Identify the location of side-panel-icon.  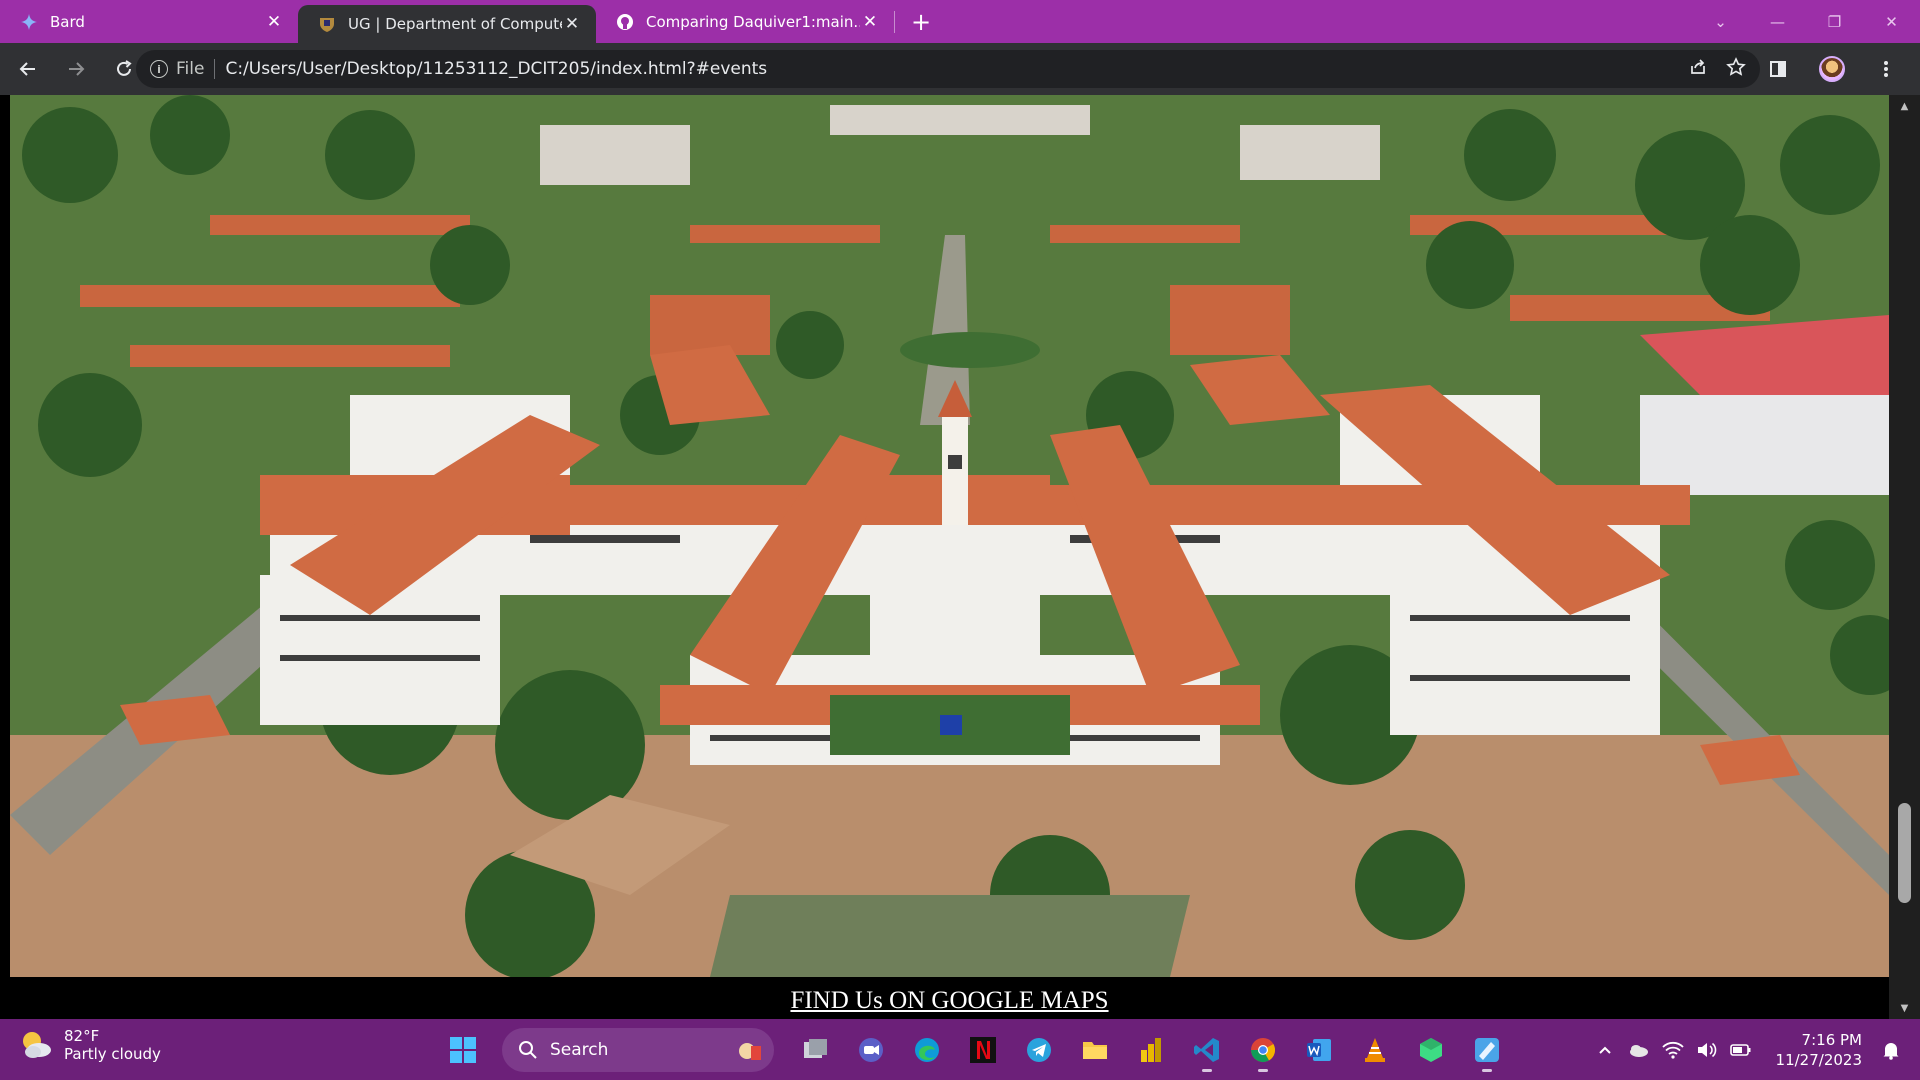
(1778, 69).